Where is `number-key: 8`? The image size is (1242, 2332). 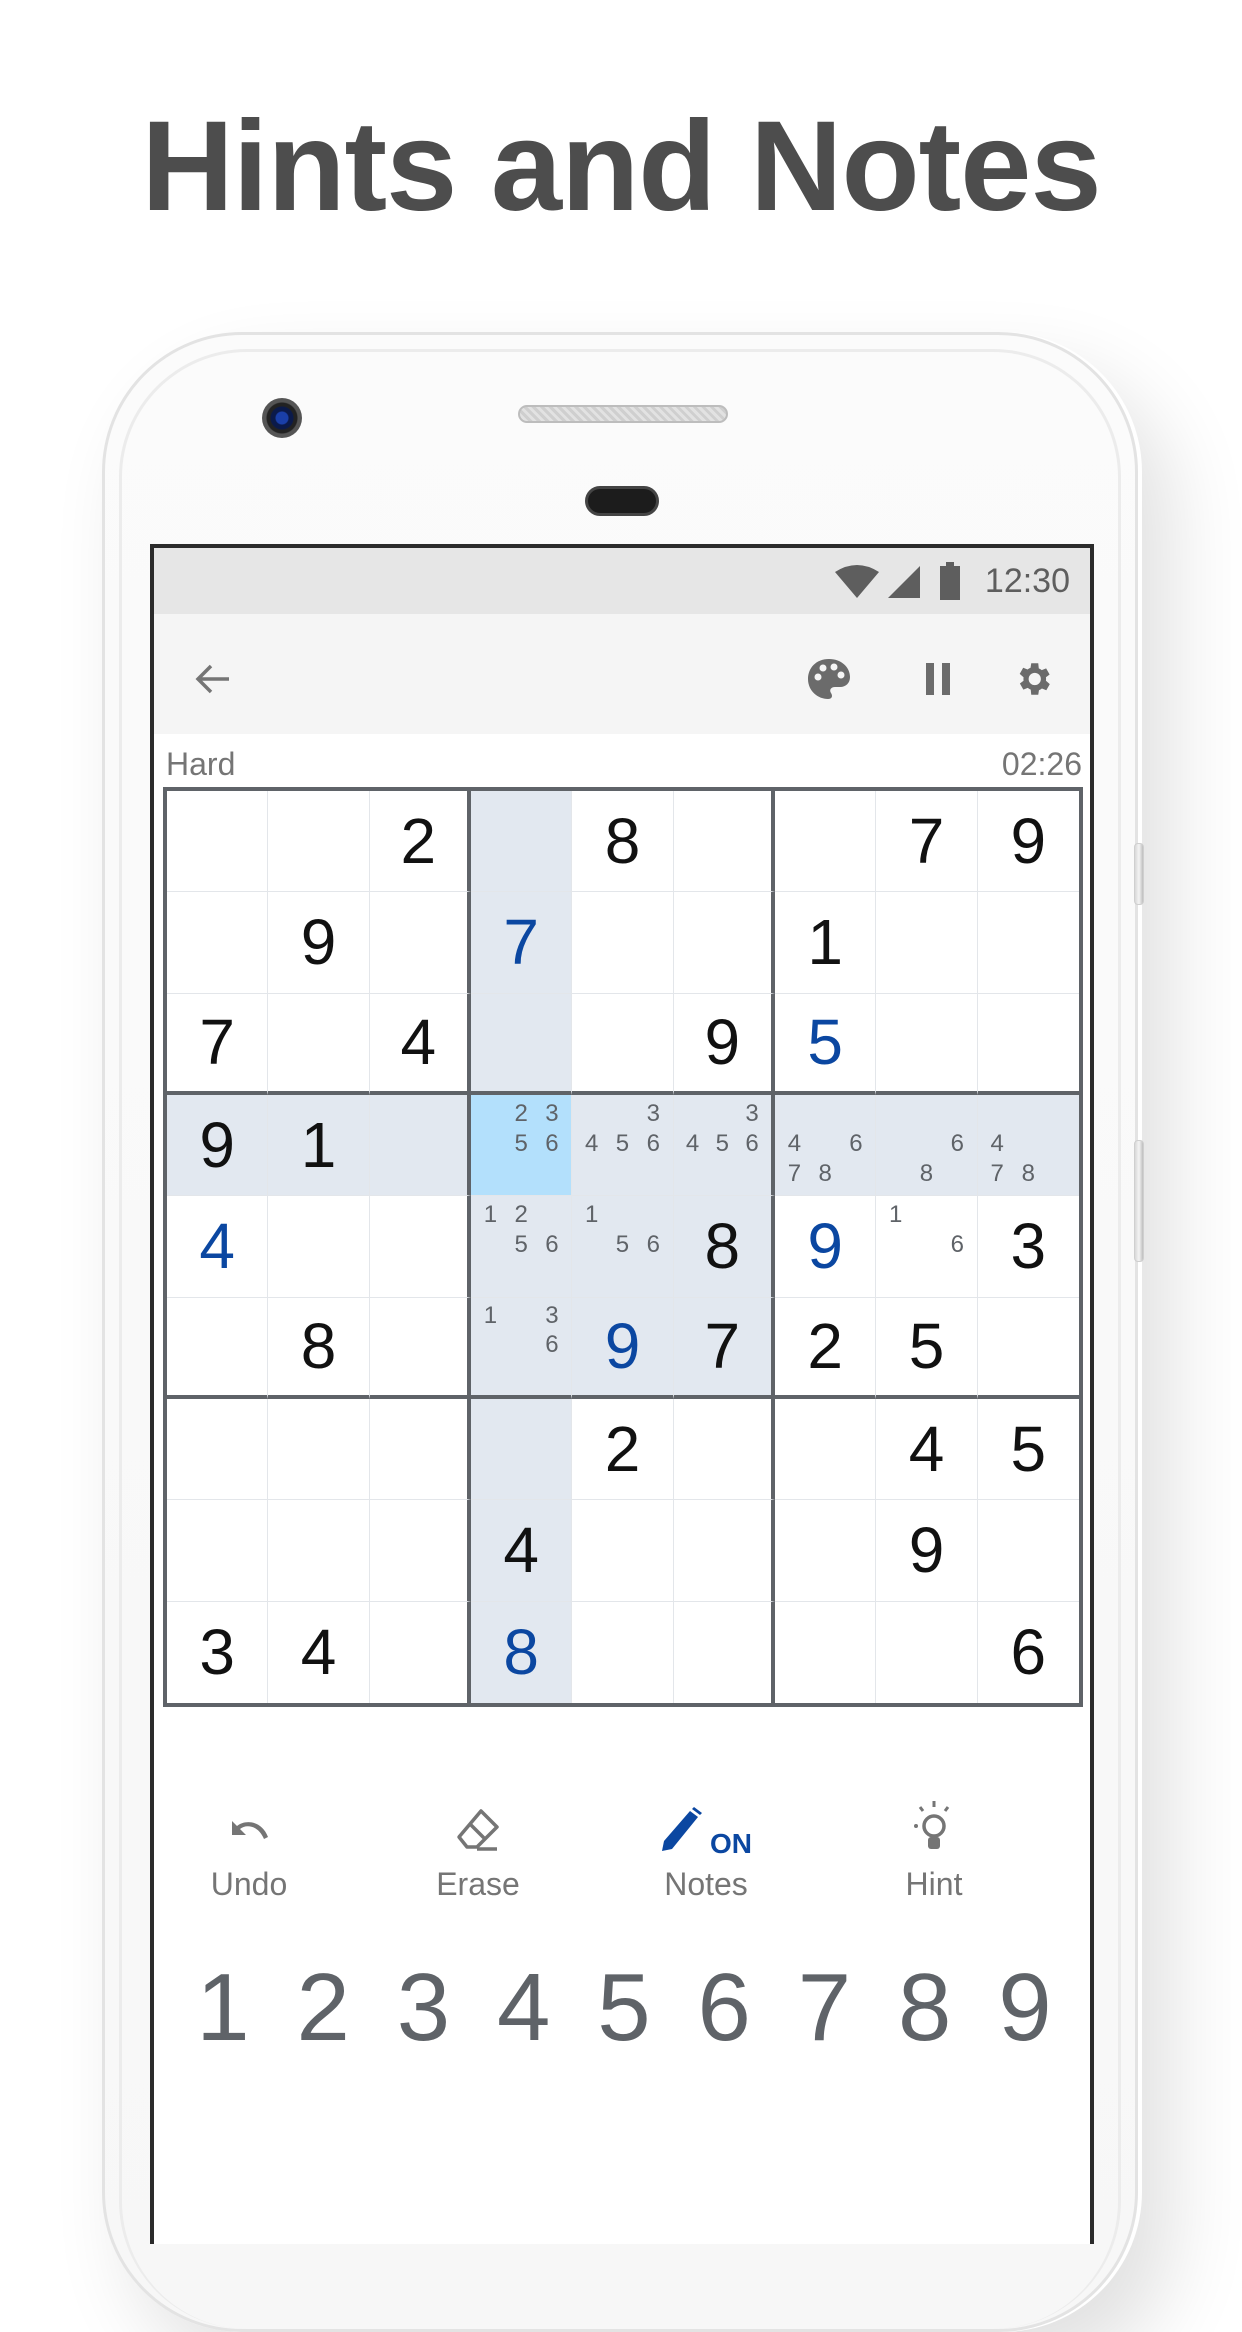
number-key: 8 is located at coordinates (925, 2008).